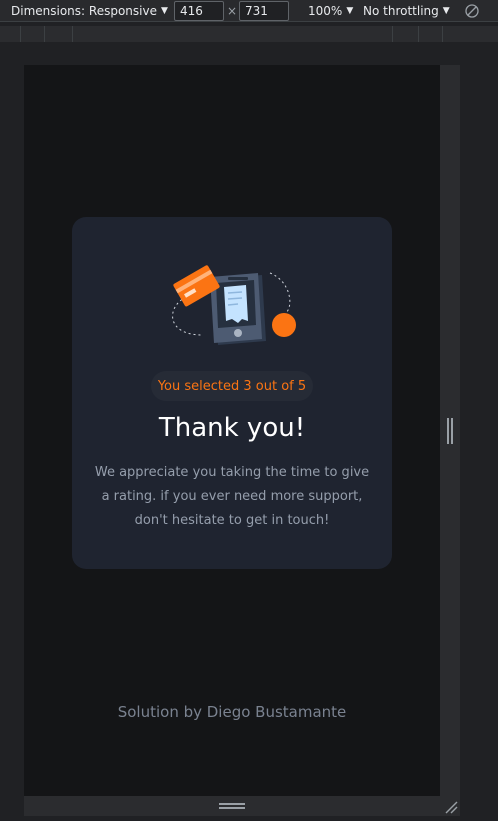  I want to click on zoom-dropdown: 100% ▼, so click(330, 11).